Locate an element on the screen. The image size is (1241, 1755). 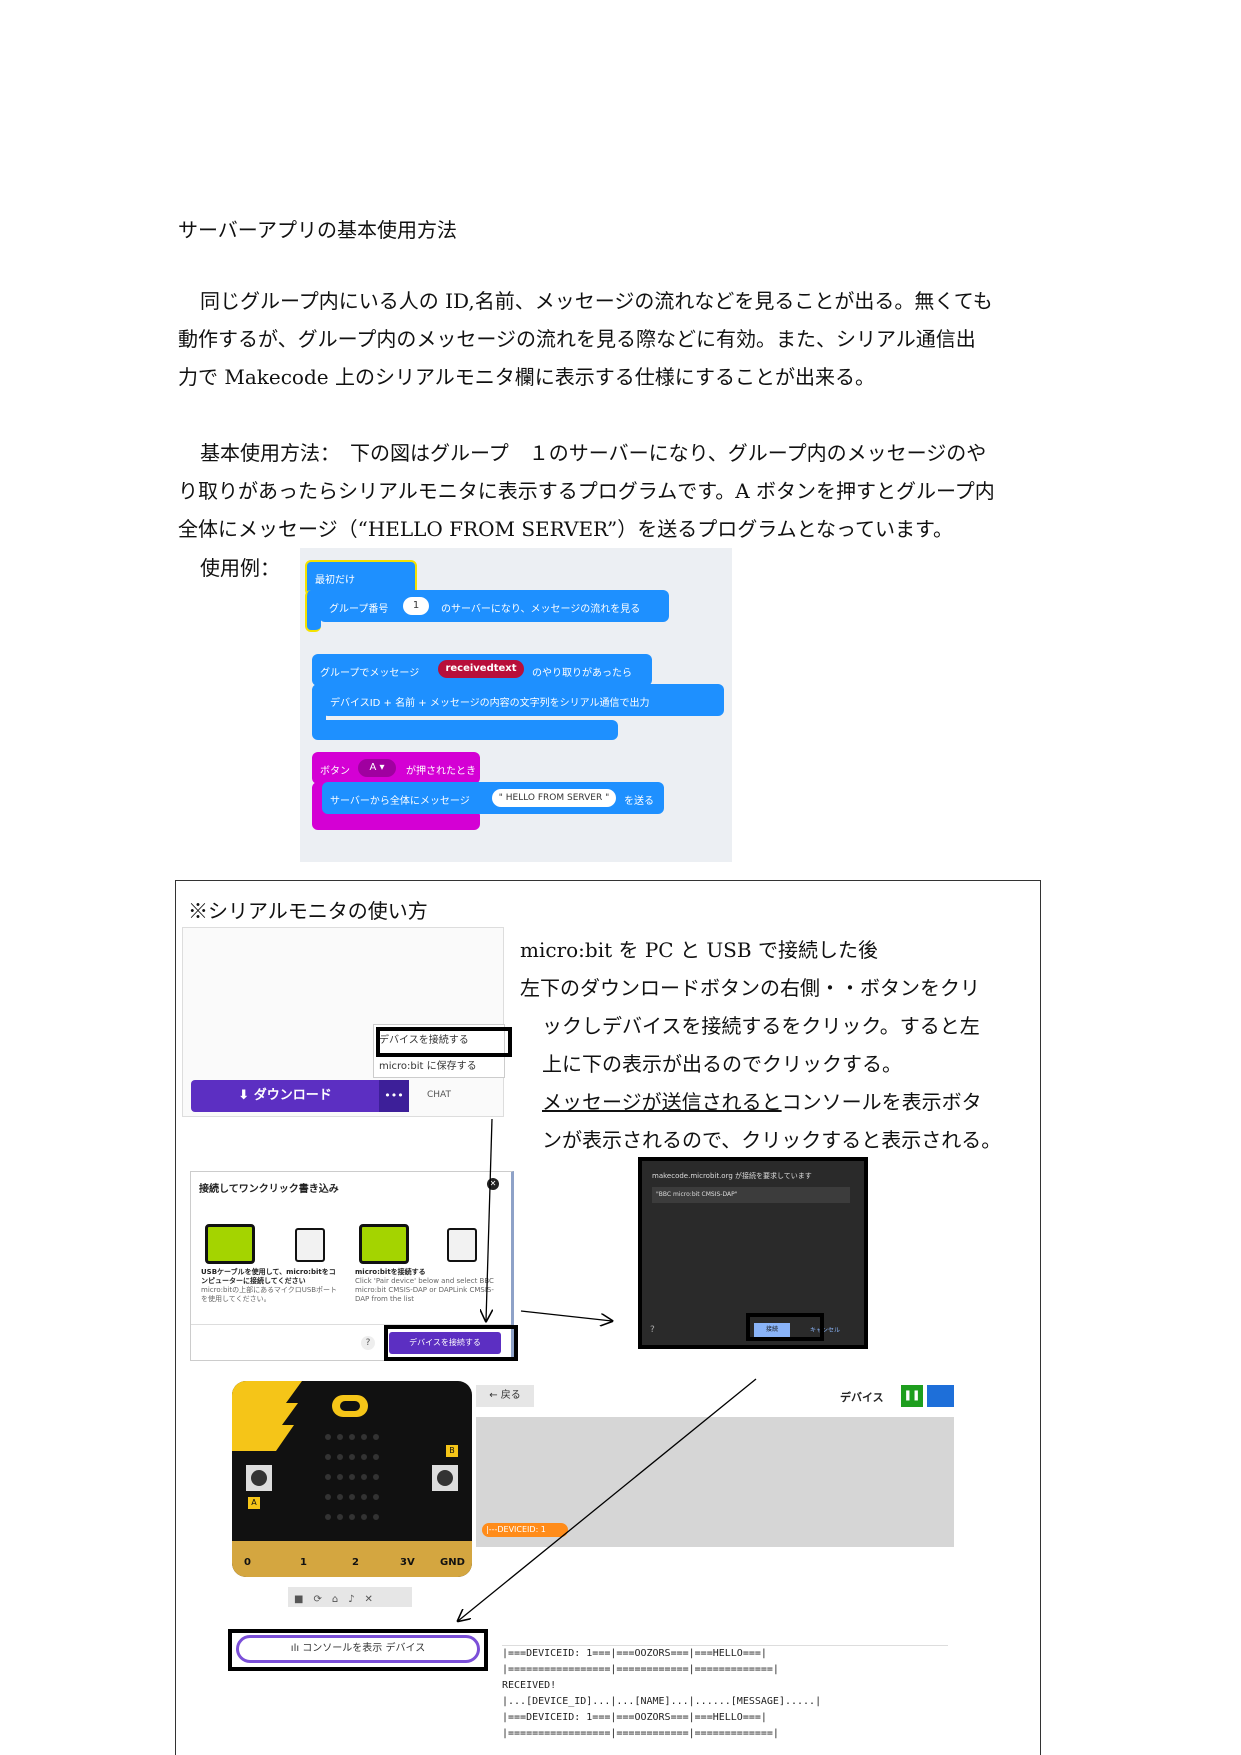
button-b-label: B is located at coordinates (452, 1451).